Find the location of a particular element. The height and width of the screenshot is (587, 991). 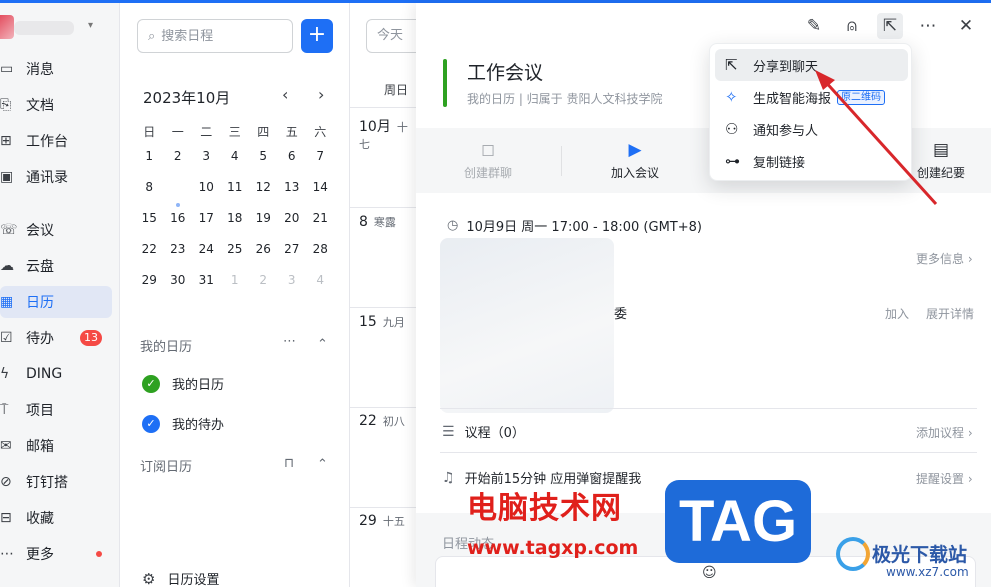

more-info-link: 更多信息 › is located at coordinates (944, 258).